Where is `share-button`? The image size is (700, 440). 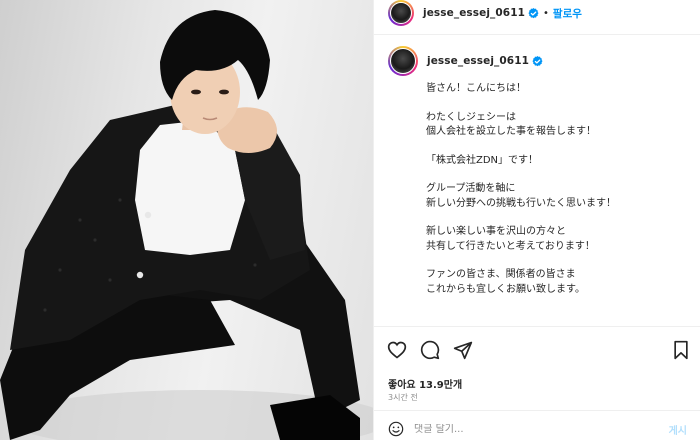 share-button is located at coordinates (463, 350).